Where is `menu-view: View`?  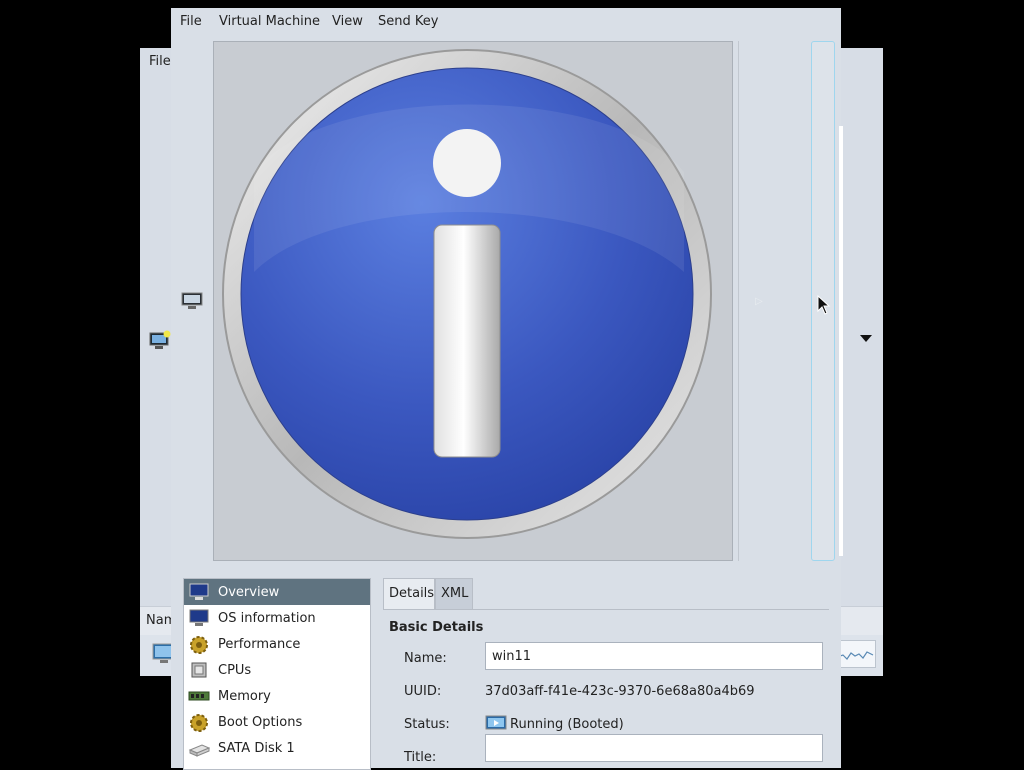 menu-view: View is located at coordinates (347, 21).